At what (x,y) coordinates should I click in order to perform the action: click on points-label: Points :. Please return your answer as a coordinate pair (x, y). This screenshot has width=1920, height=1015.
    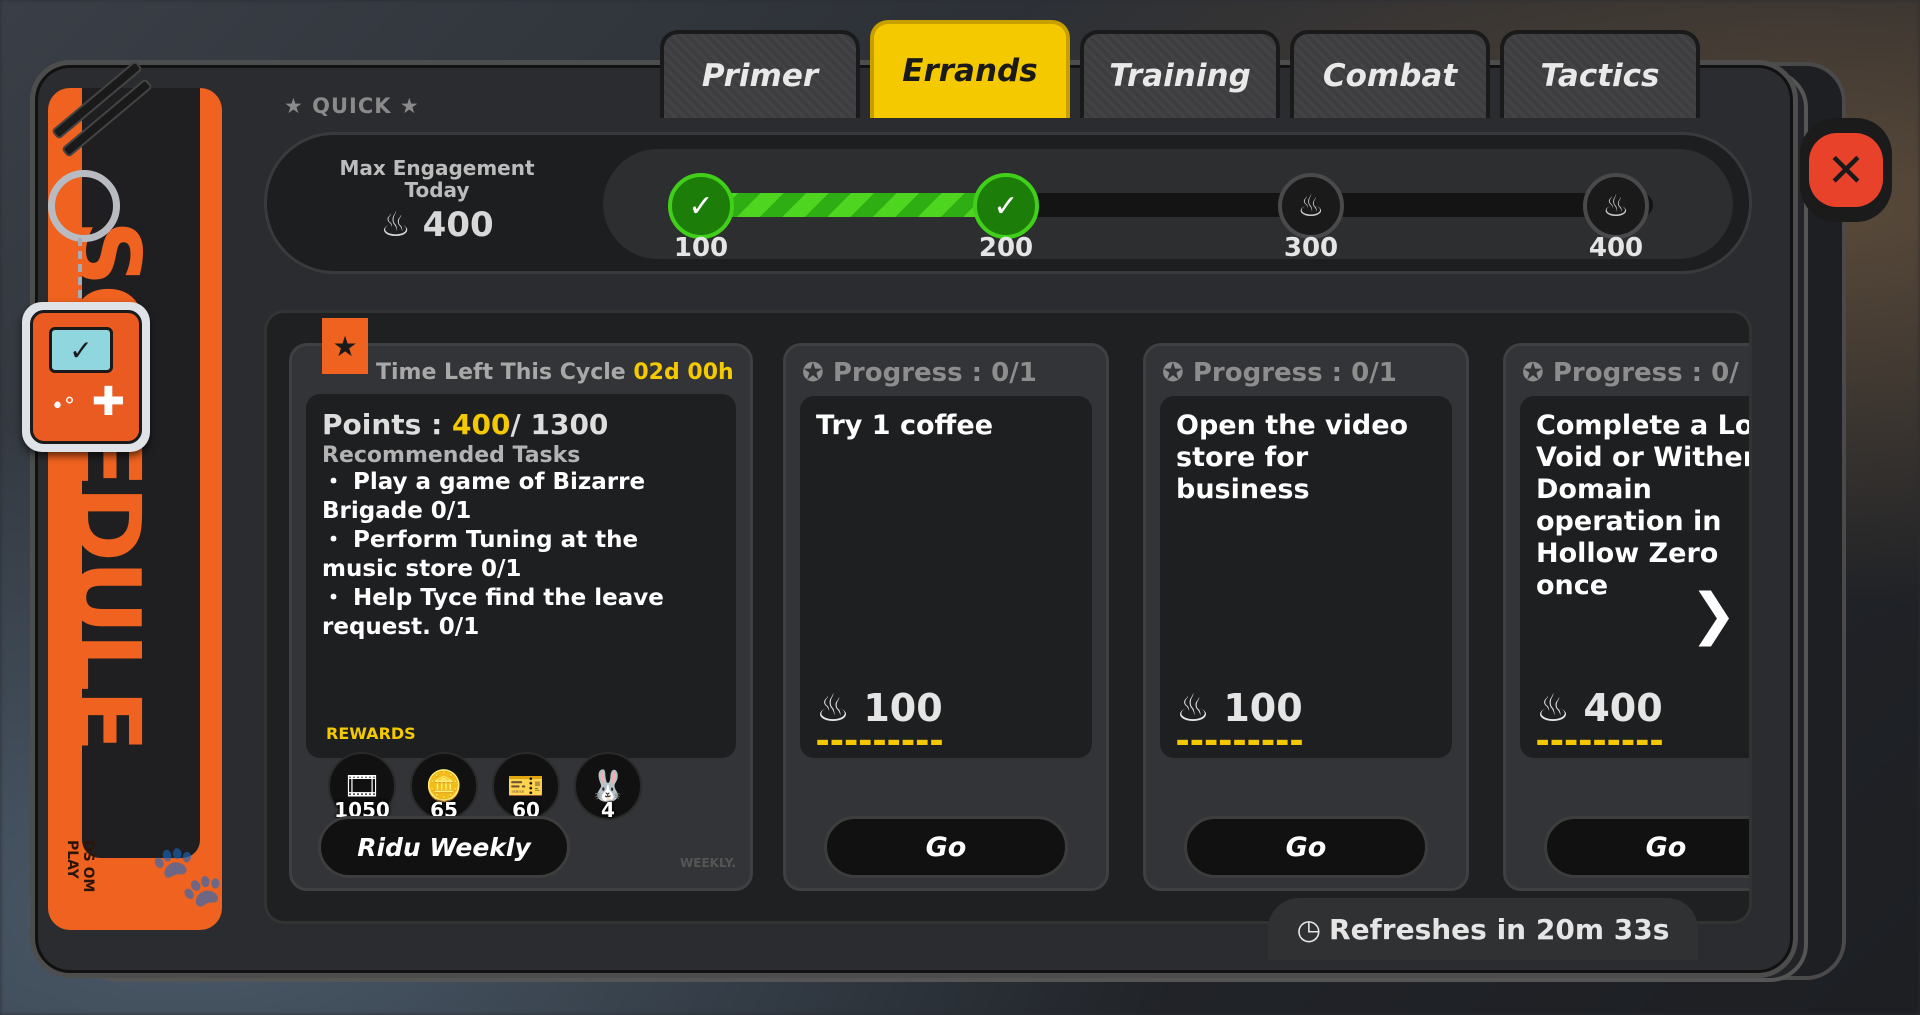
    Looking at the image, I should click on (382, 424).